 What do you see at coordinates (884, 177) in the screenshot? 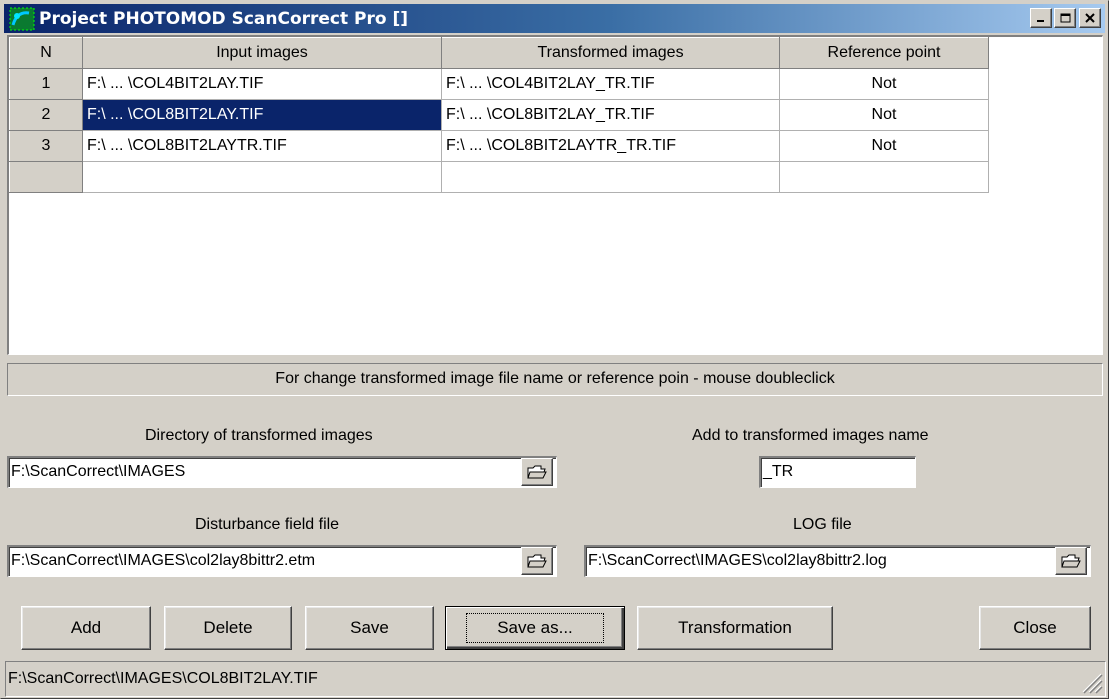
I see `reference-point-cell` at bounding box center [884, 177].